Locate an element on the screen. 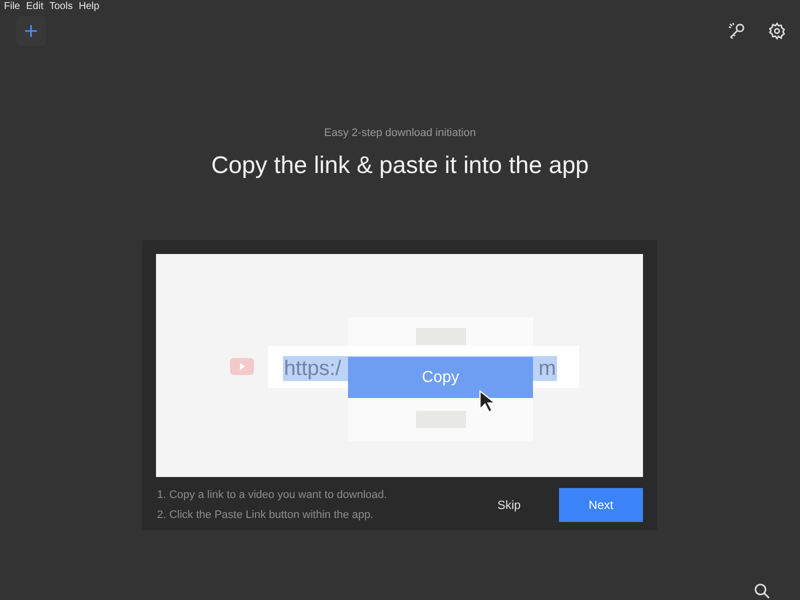  play-icon is located at coordinates (242, 366).